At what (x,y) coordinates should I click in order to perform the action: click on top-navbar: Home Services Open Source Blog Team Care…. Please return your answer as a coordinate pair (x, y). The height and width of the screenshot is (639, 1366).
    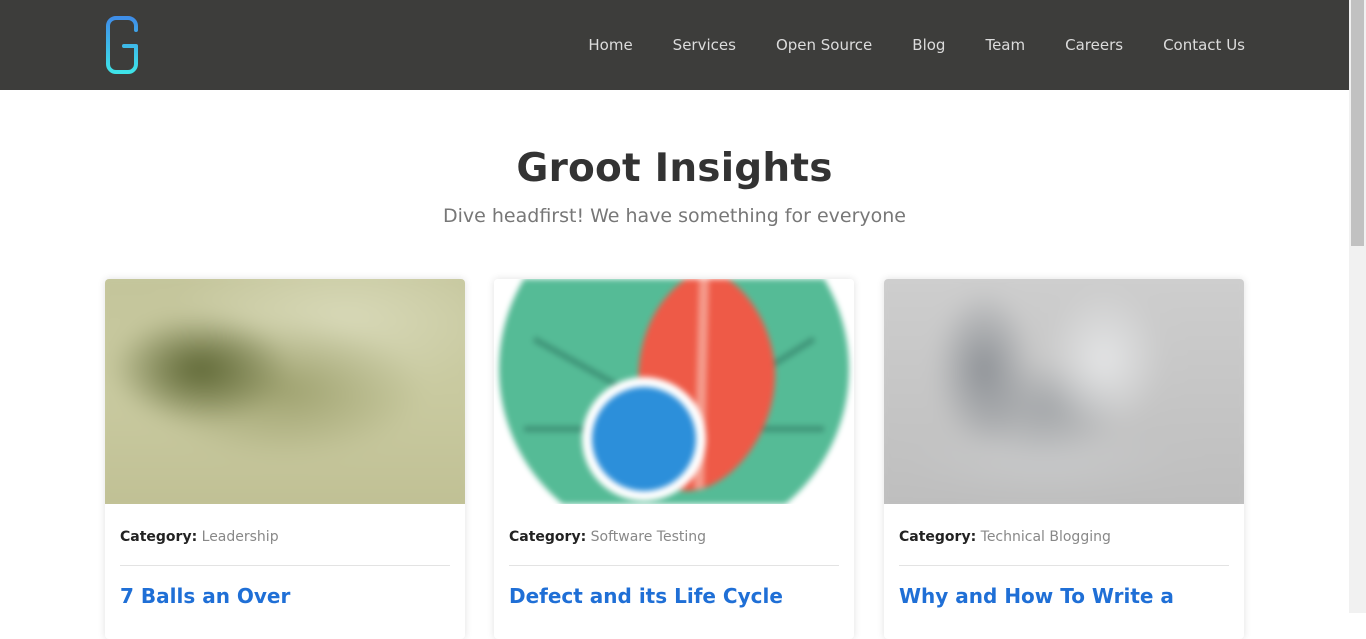
    Looking at the image, I should click on (674, 45).